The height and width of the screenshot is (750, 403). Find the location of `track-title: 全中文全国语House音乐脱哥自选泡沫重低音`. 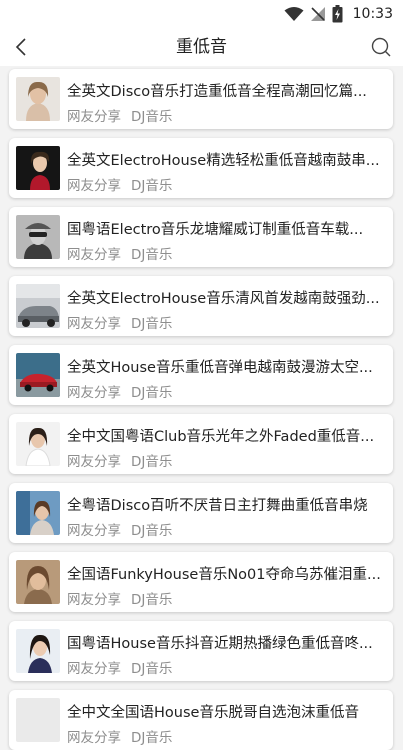

track-title: 全中文全国语House音乐脱哥自选泡沫重低音 is located at coordinates (213, 713).